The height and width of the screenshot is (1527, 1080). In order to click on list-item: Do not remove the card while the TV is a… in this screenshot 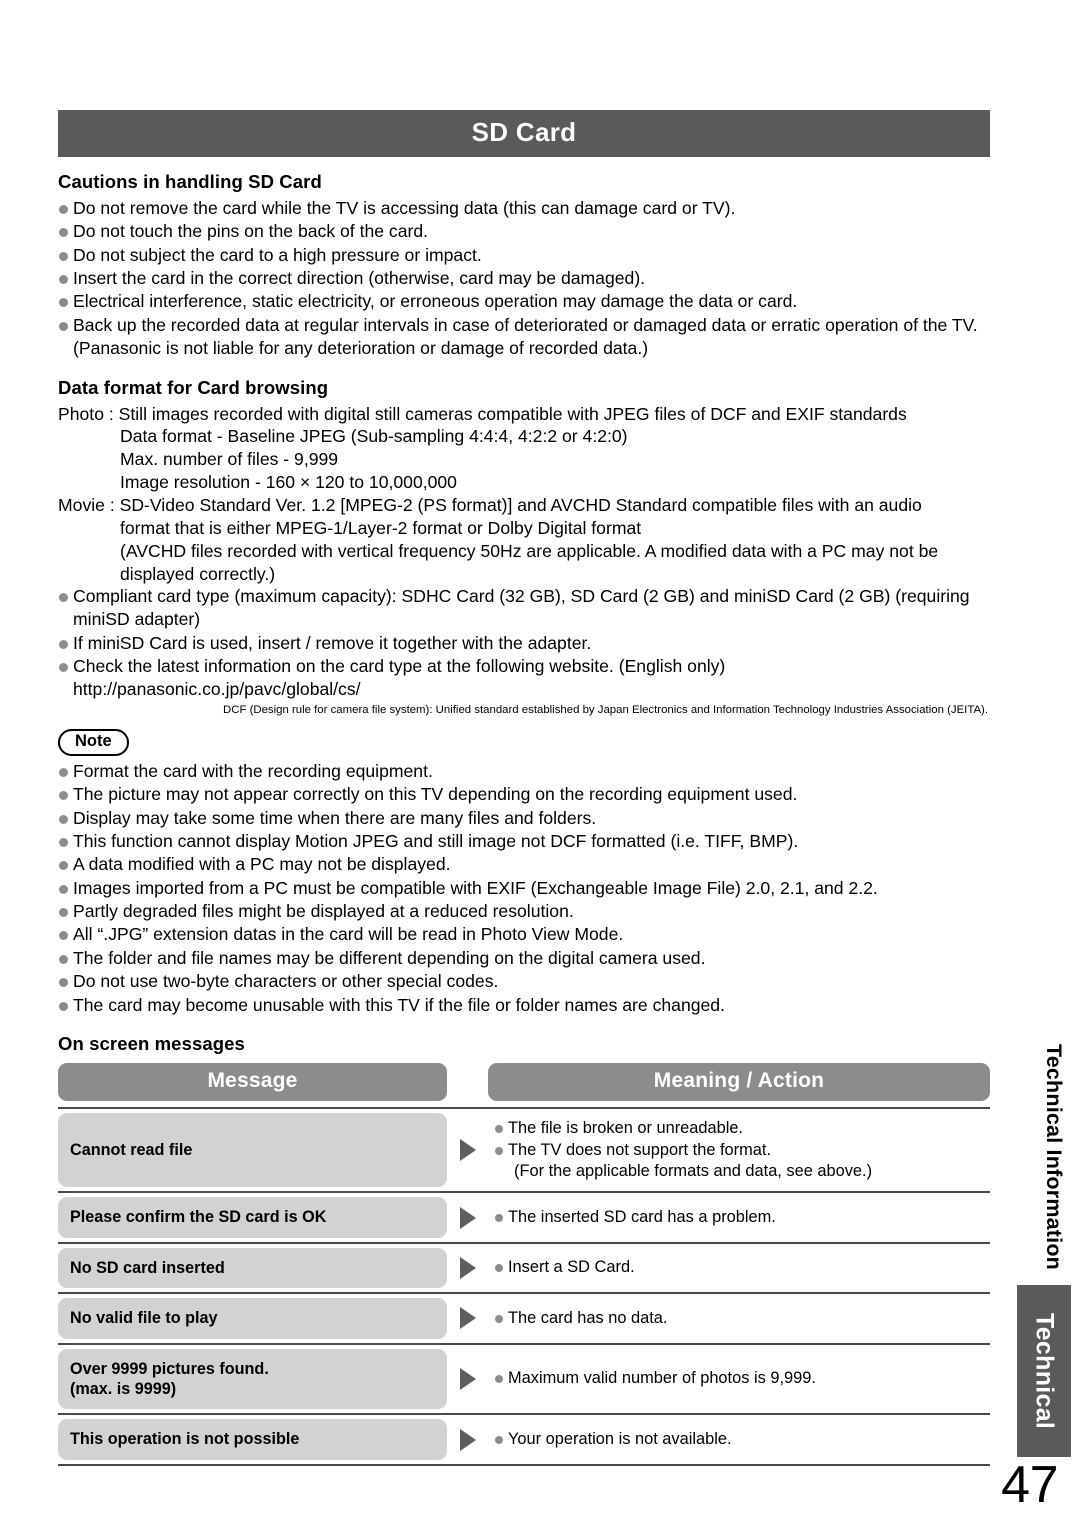, I will do `click(524, 208)`.